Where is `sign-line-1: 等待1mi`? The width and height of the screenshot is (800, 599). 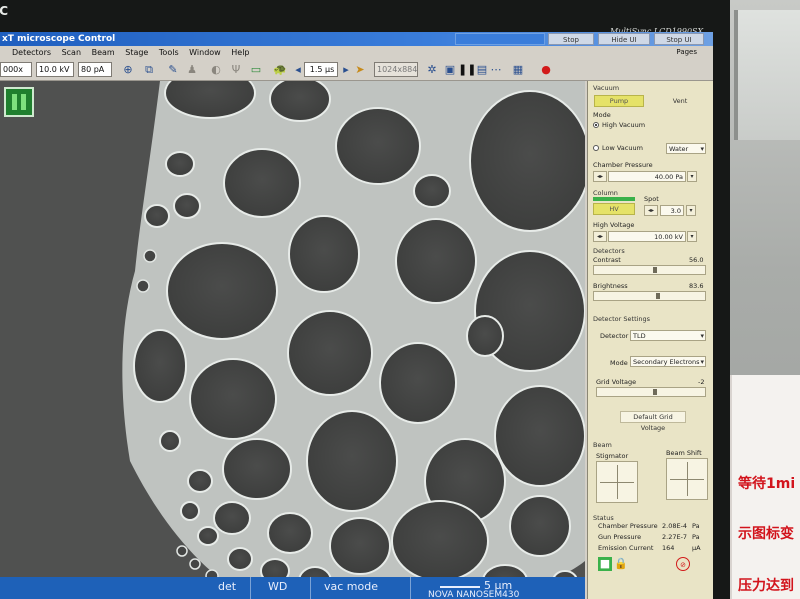 sign-line-1: 等待1mi is located at coordinates (767, 484).